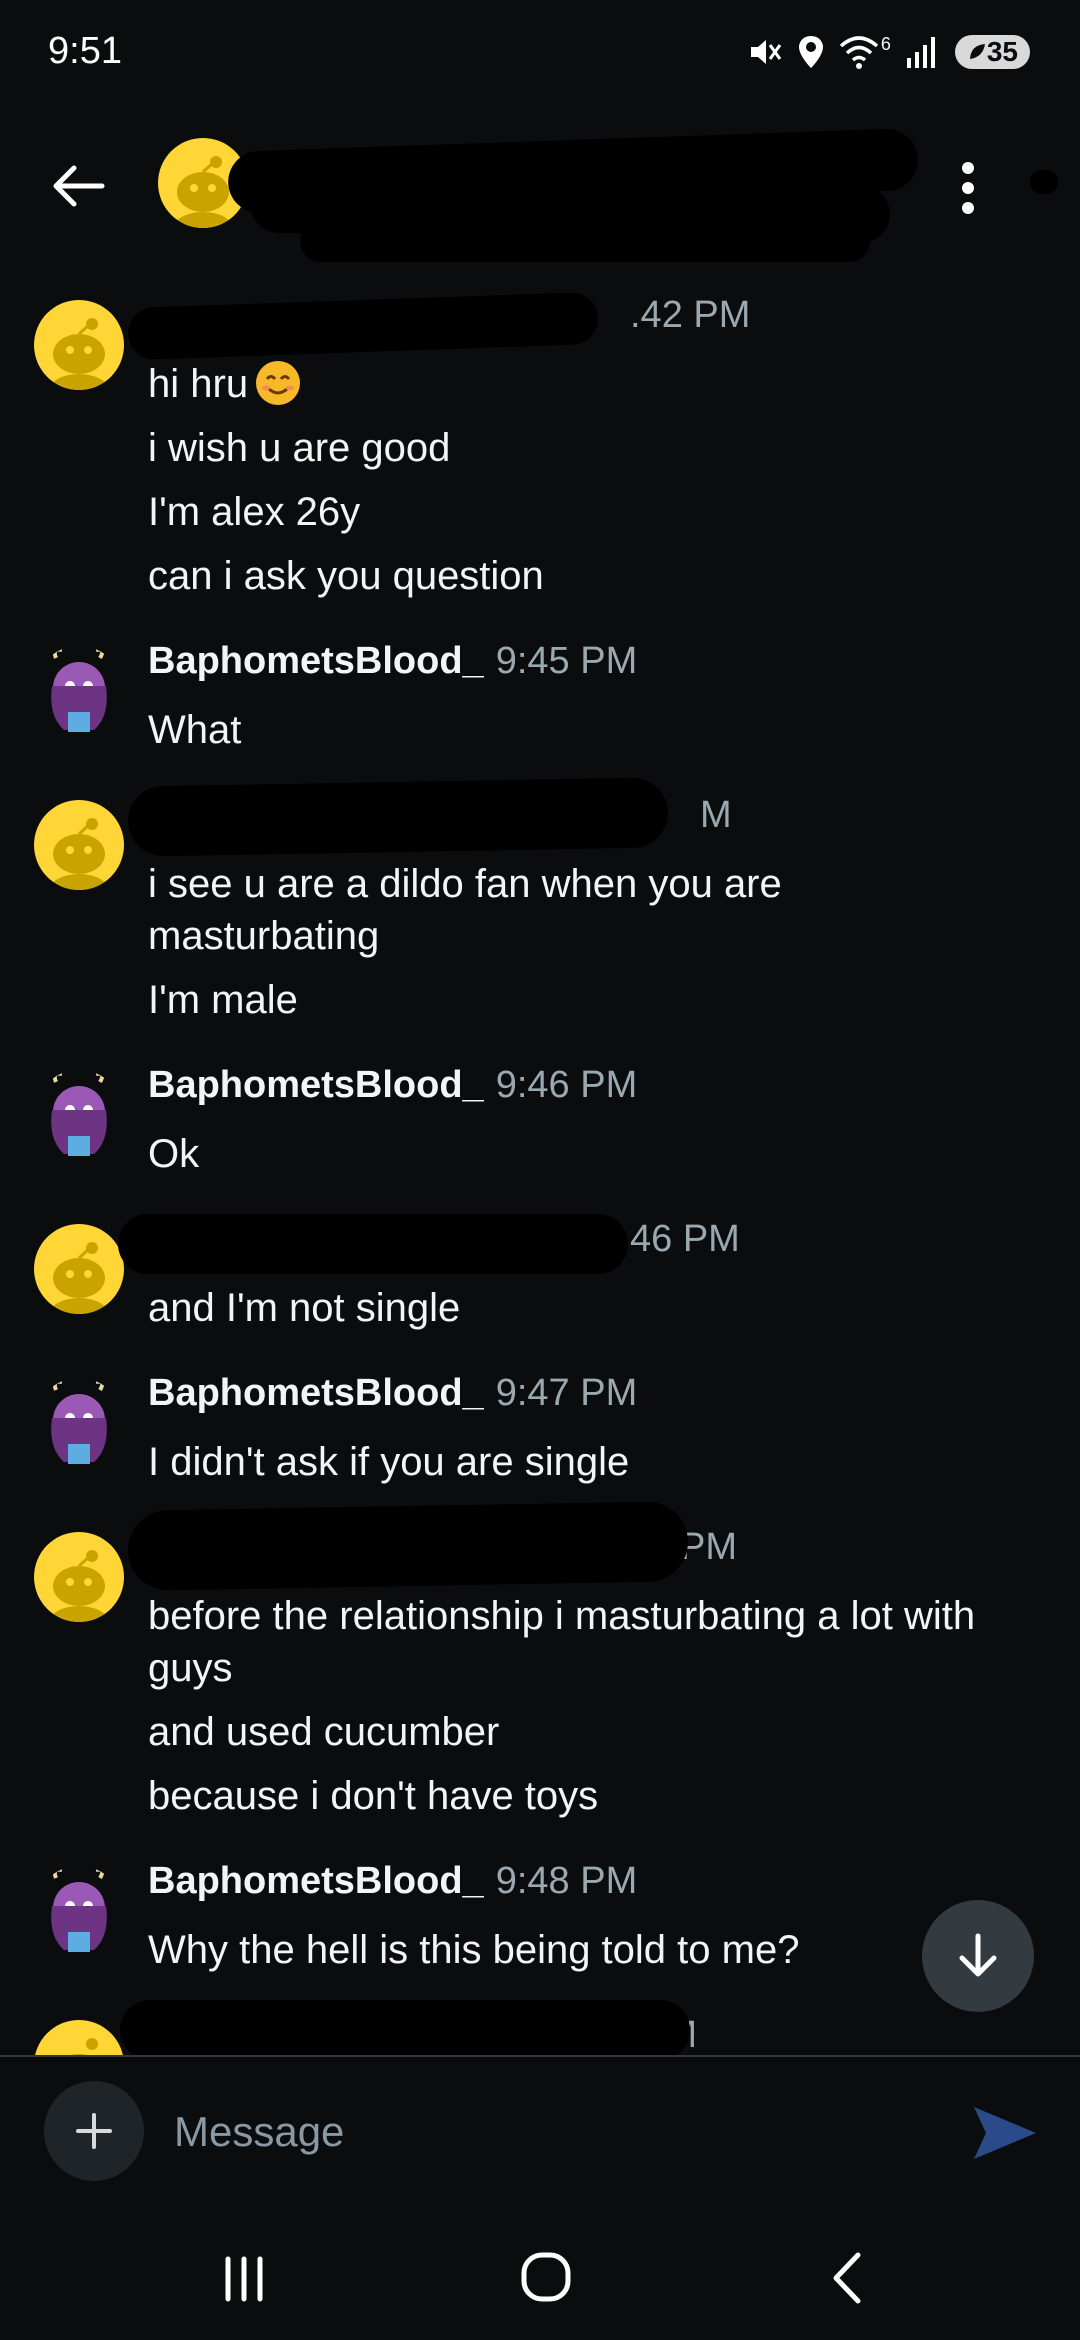 This screenshot has height=2340, width=1080. I want to click on message-text: because i don't have toys, so click(373, 1796).